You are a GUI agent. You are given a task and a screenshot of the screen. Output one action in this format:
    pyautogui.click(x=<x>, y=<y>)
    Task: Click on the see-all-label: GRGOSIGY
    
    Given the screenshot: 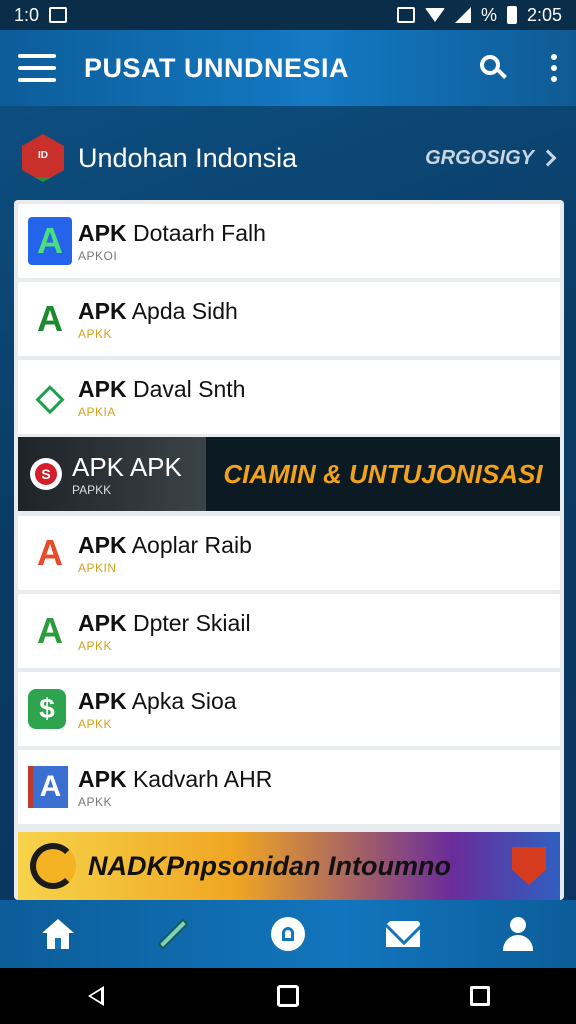 What is the action you would take?
    pyautogui.click(x=479, y=157)
    